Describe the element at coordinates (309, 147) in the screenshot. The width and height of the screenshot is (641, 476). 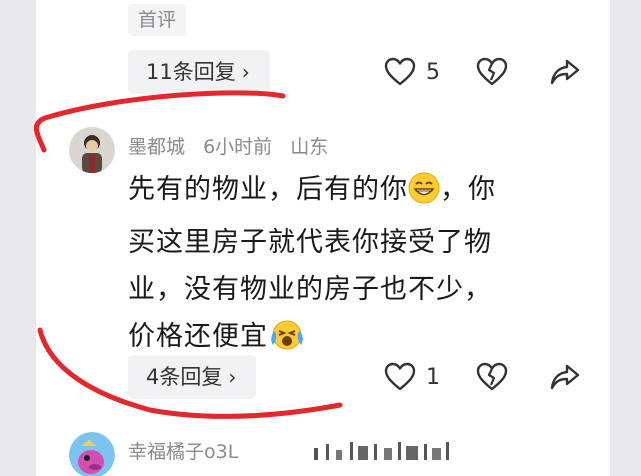
I see `location: 山东` at that location.